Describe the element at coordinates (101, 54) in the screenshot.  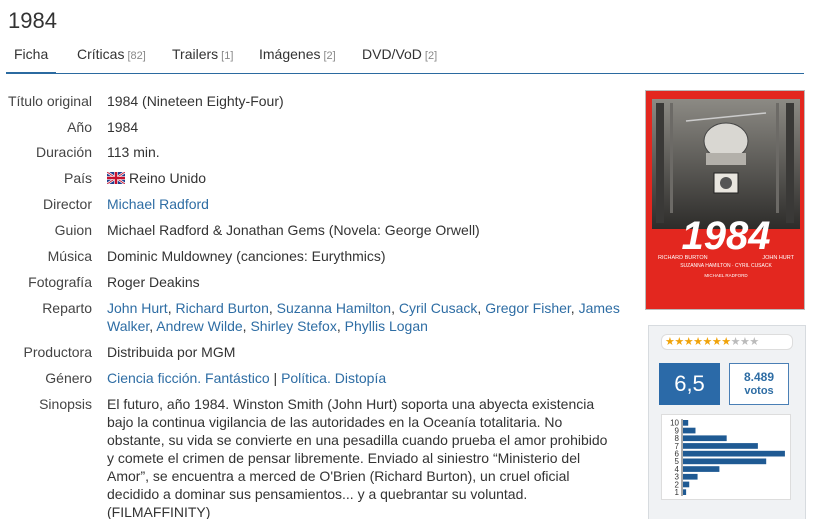
I see `tab-criticas-label: Críticas` at that location.